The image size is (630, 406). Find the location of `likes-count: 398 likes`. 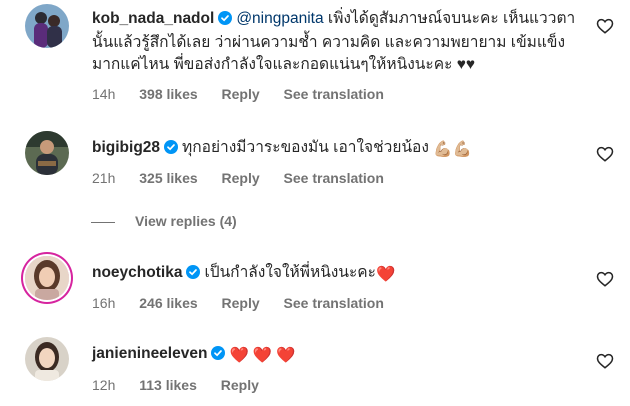

likes-count: 398 likes is located at coordinates (168, 94).